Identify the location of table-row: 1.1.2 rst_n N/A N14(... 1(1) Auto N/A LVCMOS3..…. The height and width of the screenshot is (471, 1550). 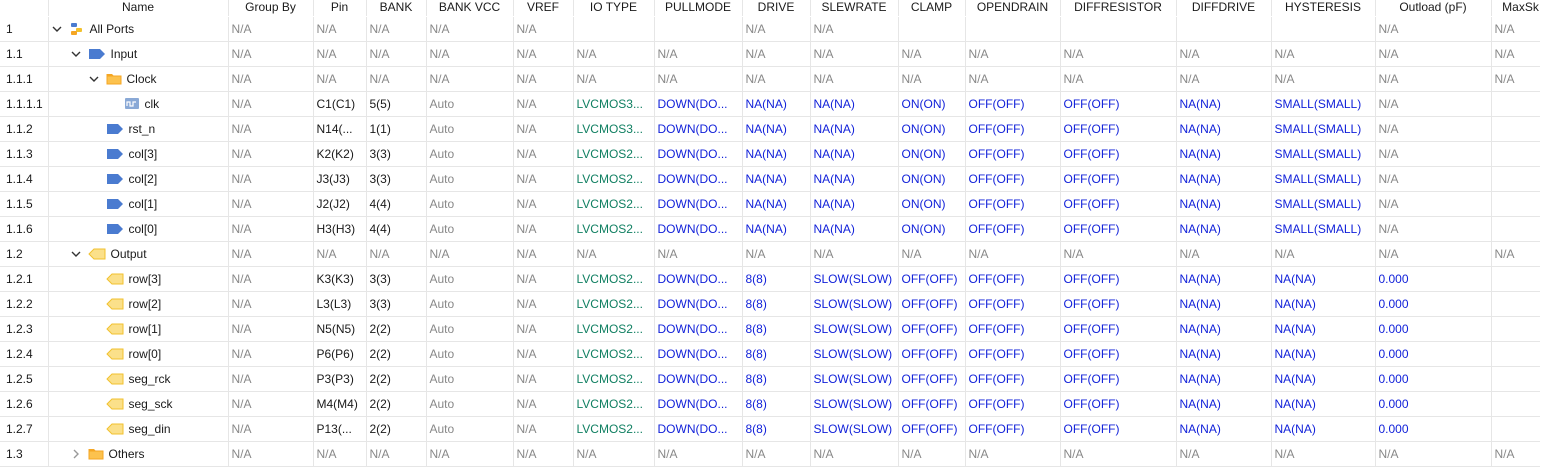
(775, 129).